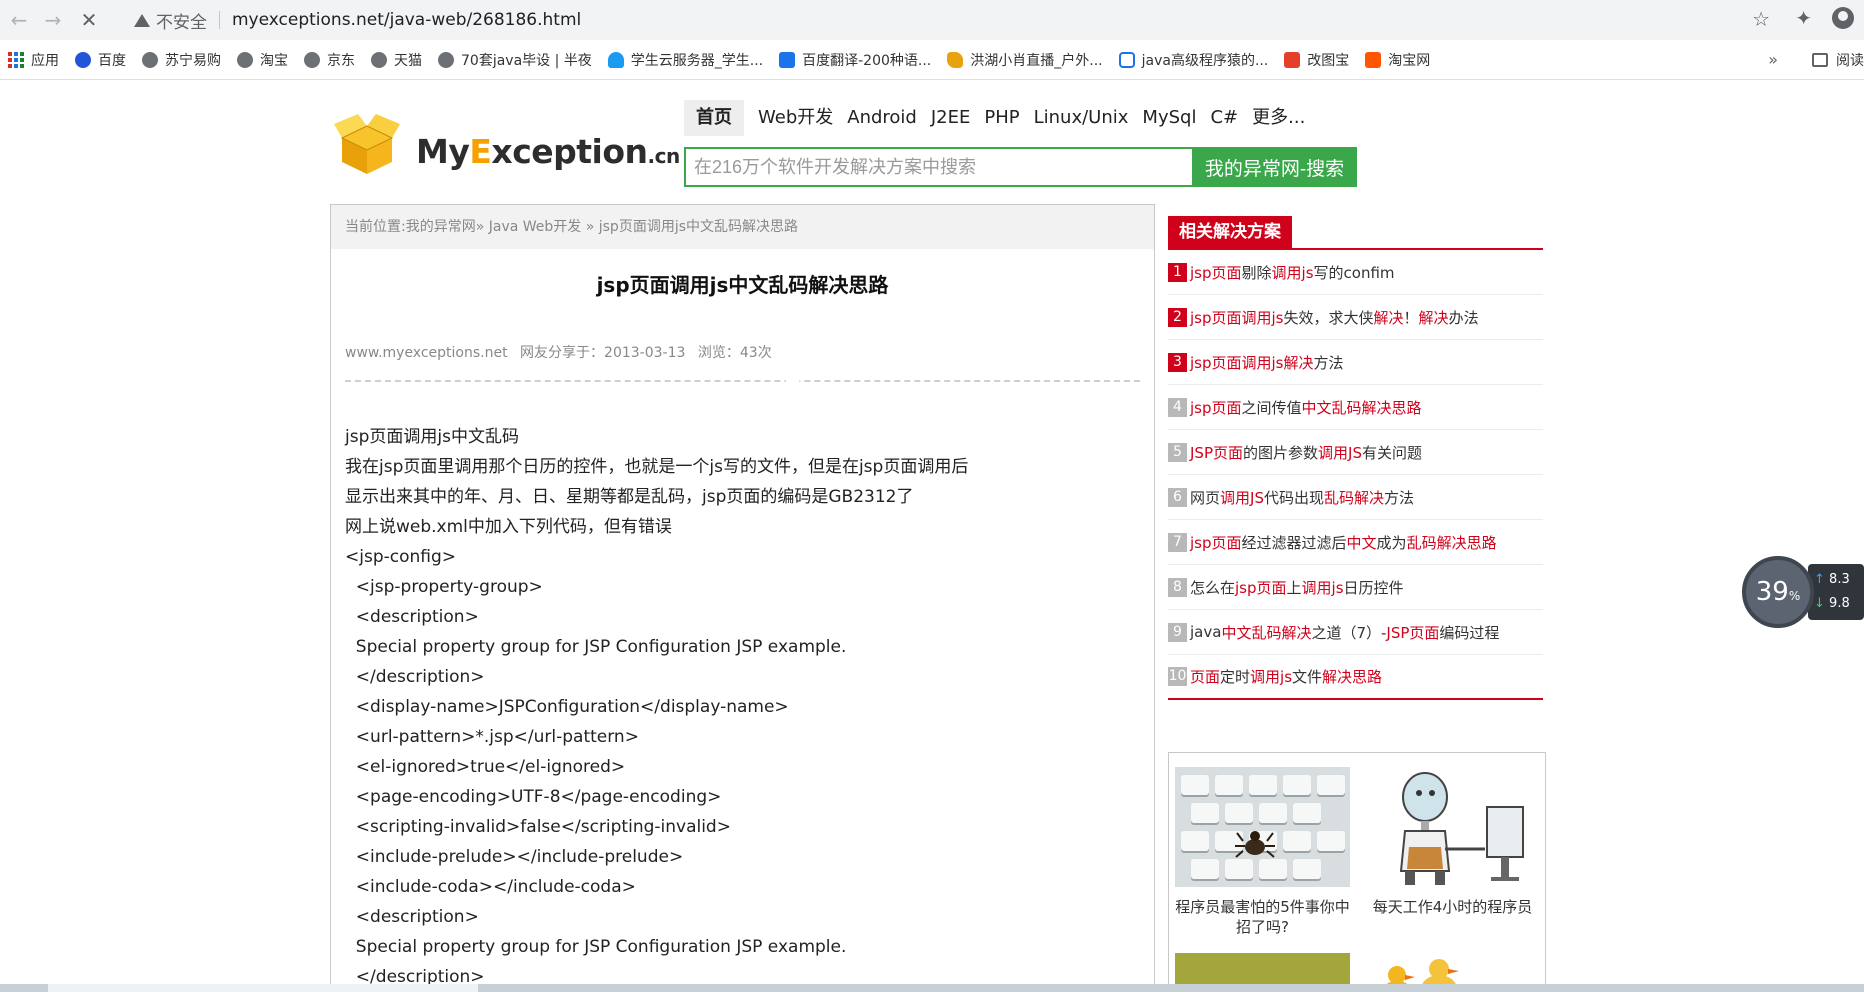 The image size is (1864, 992). What do you see at coordinates (142, 20) in the screenshot?
I see `warning-icon` at bounding box center [142, 20].